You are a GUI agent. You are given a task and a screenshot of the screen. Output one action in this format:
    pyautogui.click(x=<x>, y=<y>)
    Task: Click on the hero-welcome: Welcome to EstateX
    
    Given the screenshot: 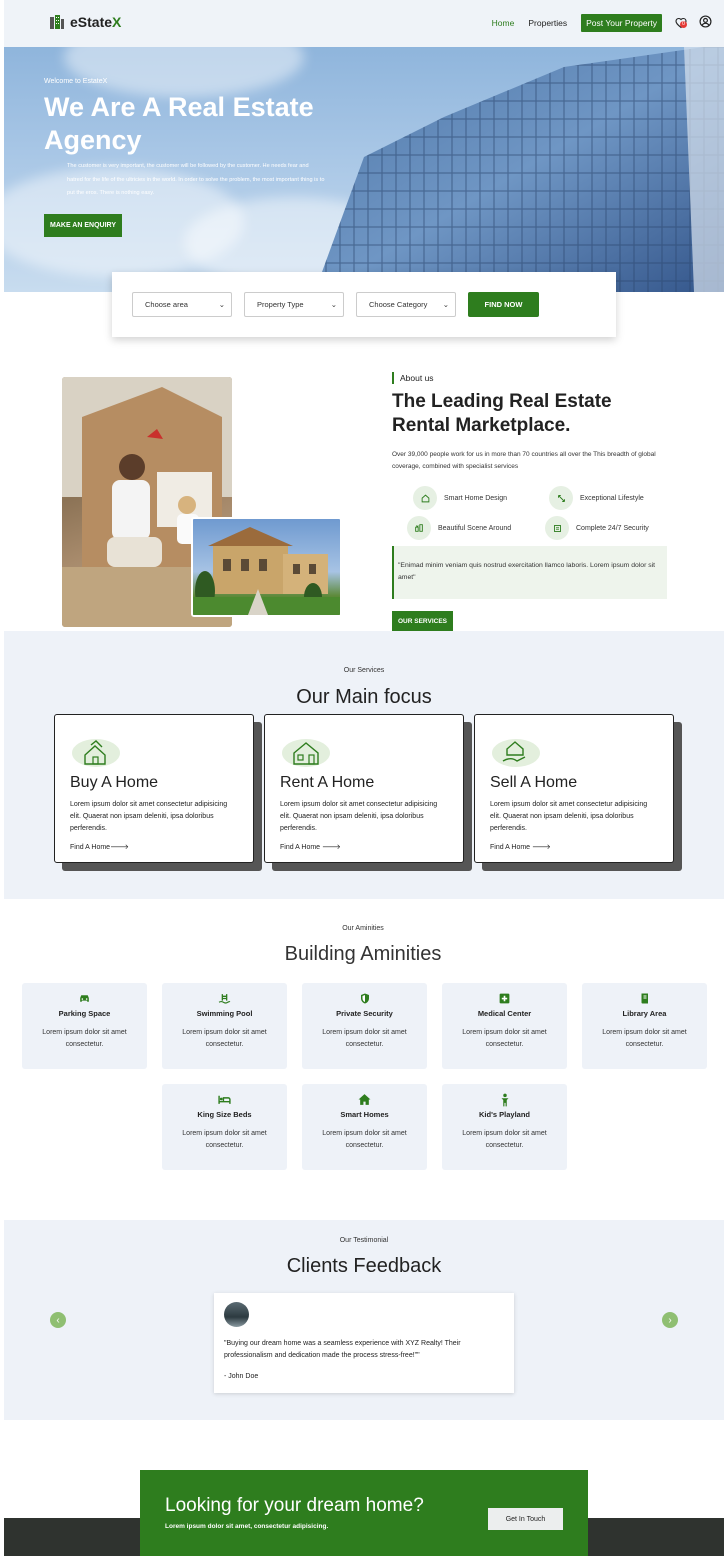 What is the action you would take?
    pyautogui.click(x=76, y=81)
    